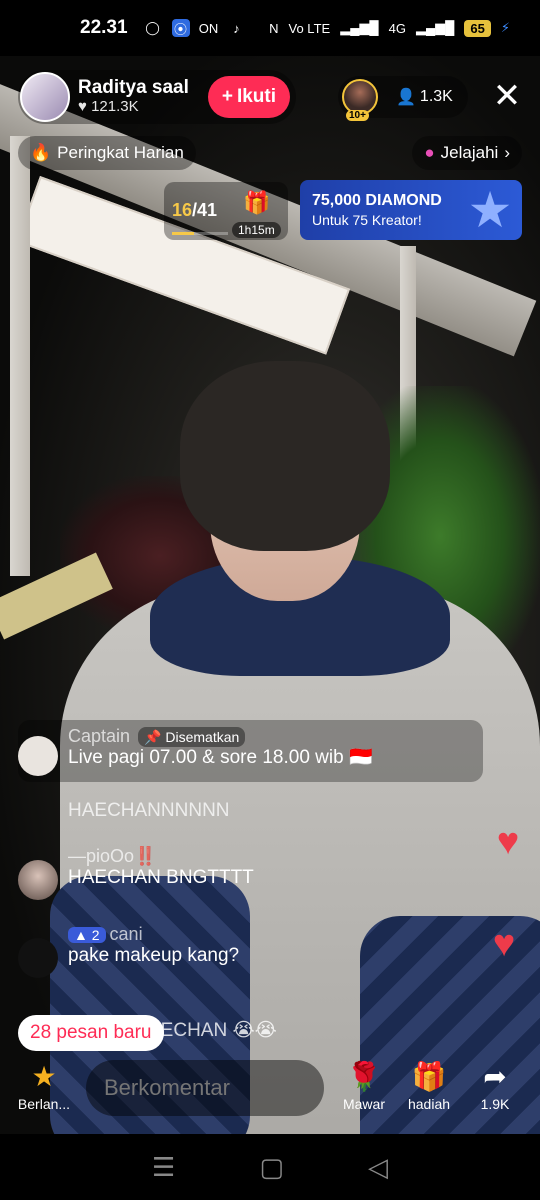 The height and width of the screenshot is (1200, 540). Describe the element at coordinates (205, 1088) in the screenshot. I see `comment-input` at that location.